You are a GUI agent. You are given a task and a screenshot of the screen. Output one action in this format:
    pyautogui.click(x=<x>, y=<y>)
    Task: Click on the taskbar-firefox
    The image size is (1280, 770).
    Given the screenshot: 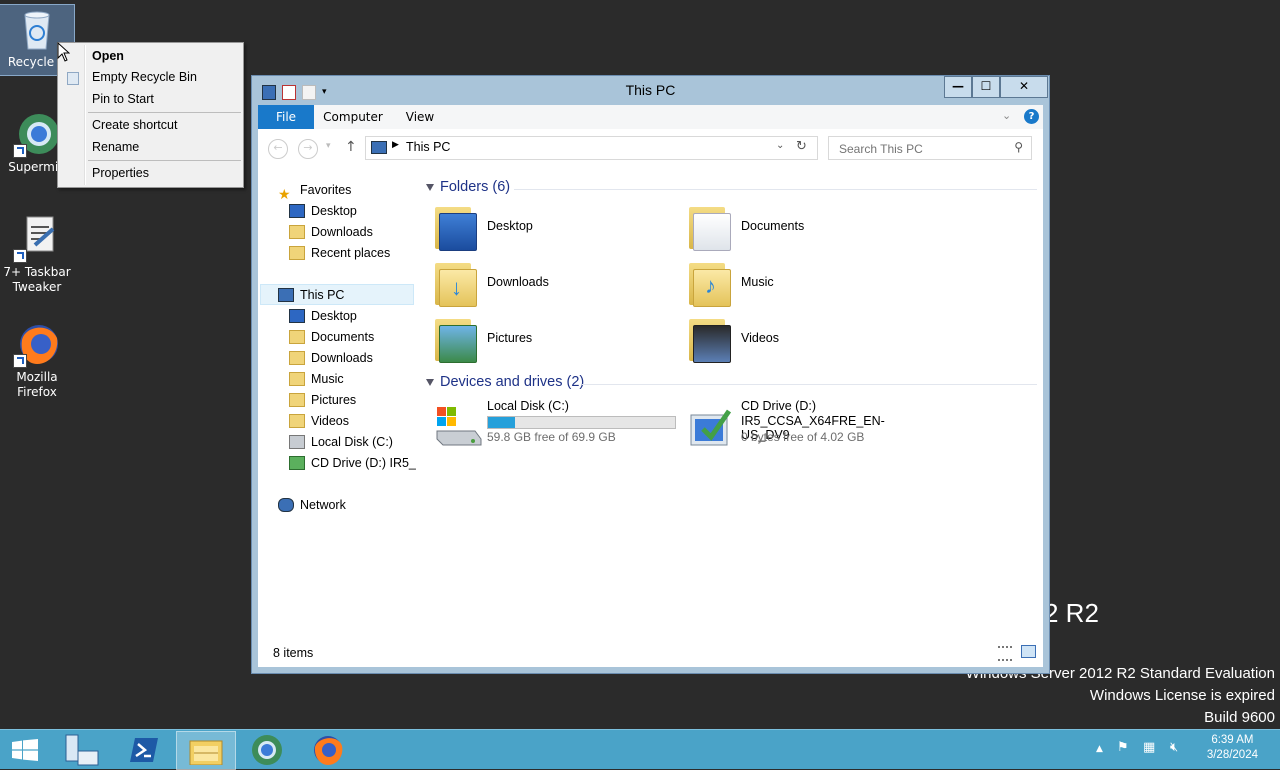 What is the action you would take?
    pyautogui.click(x=328, y=749)
    